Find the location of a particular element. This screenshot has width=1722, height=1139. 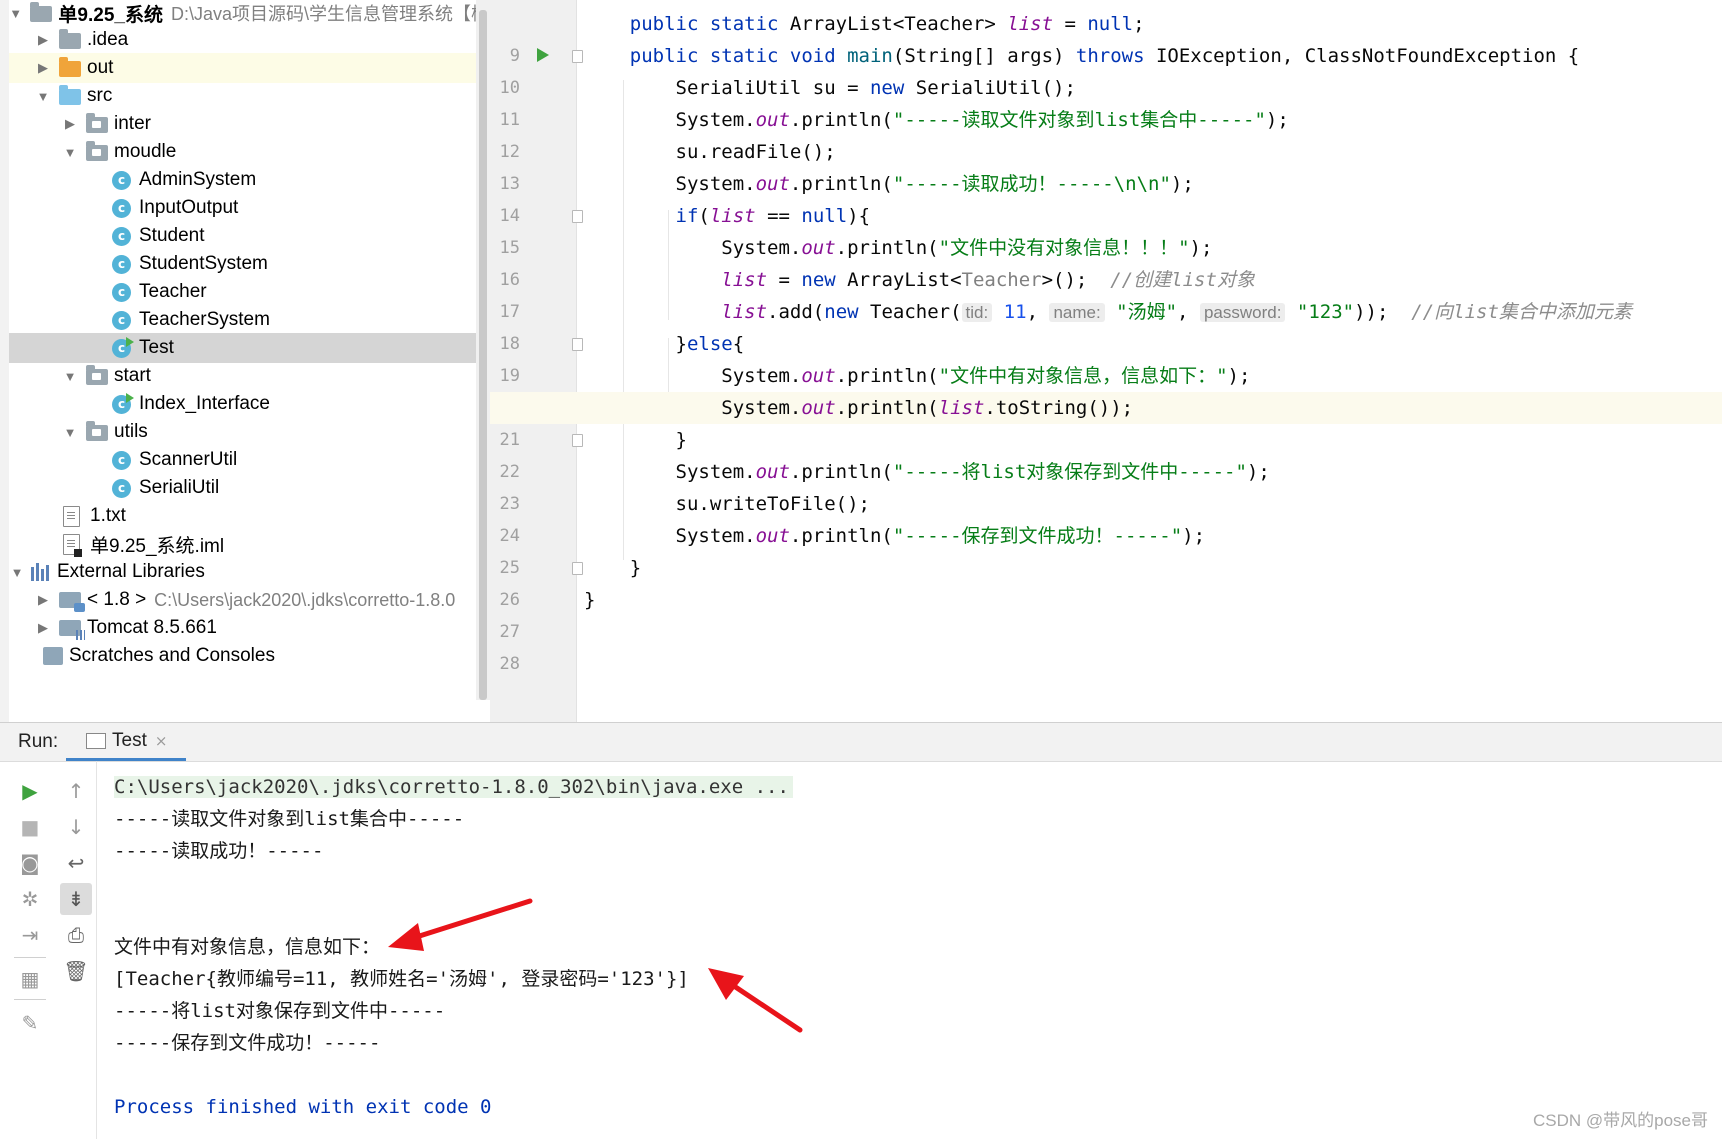

project-scrollbar is located at coordinates (483, 350).